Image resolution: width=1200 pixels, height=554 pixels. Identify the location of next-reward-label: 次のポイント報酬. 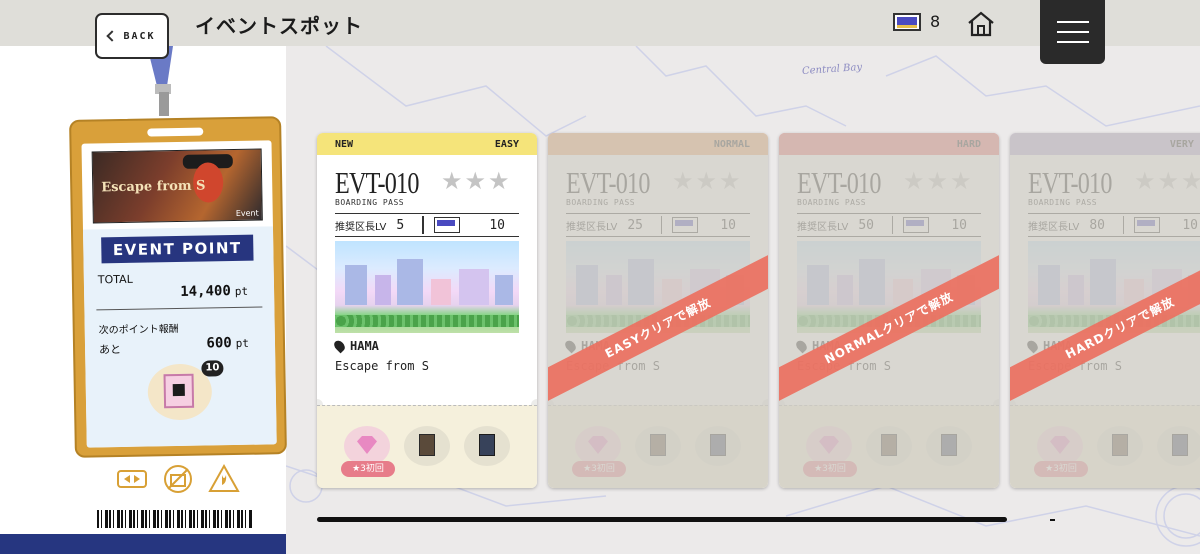
(138, 330).